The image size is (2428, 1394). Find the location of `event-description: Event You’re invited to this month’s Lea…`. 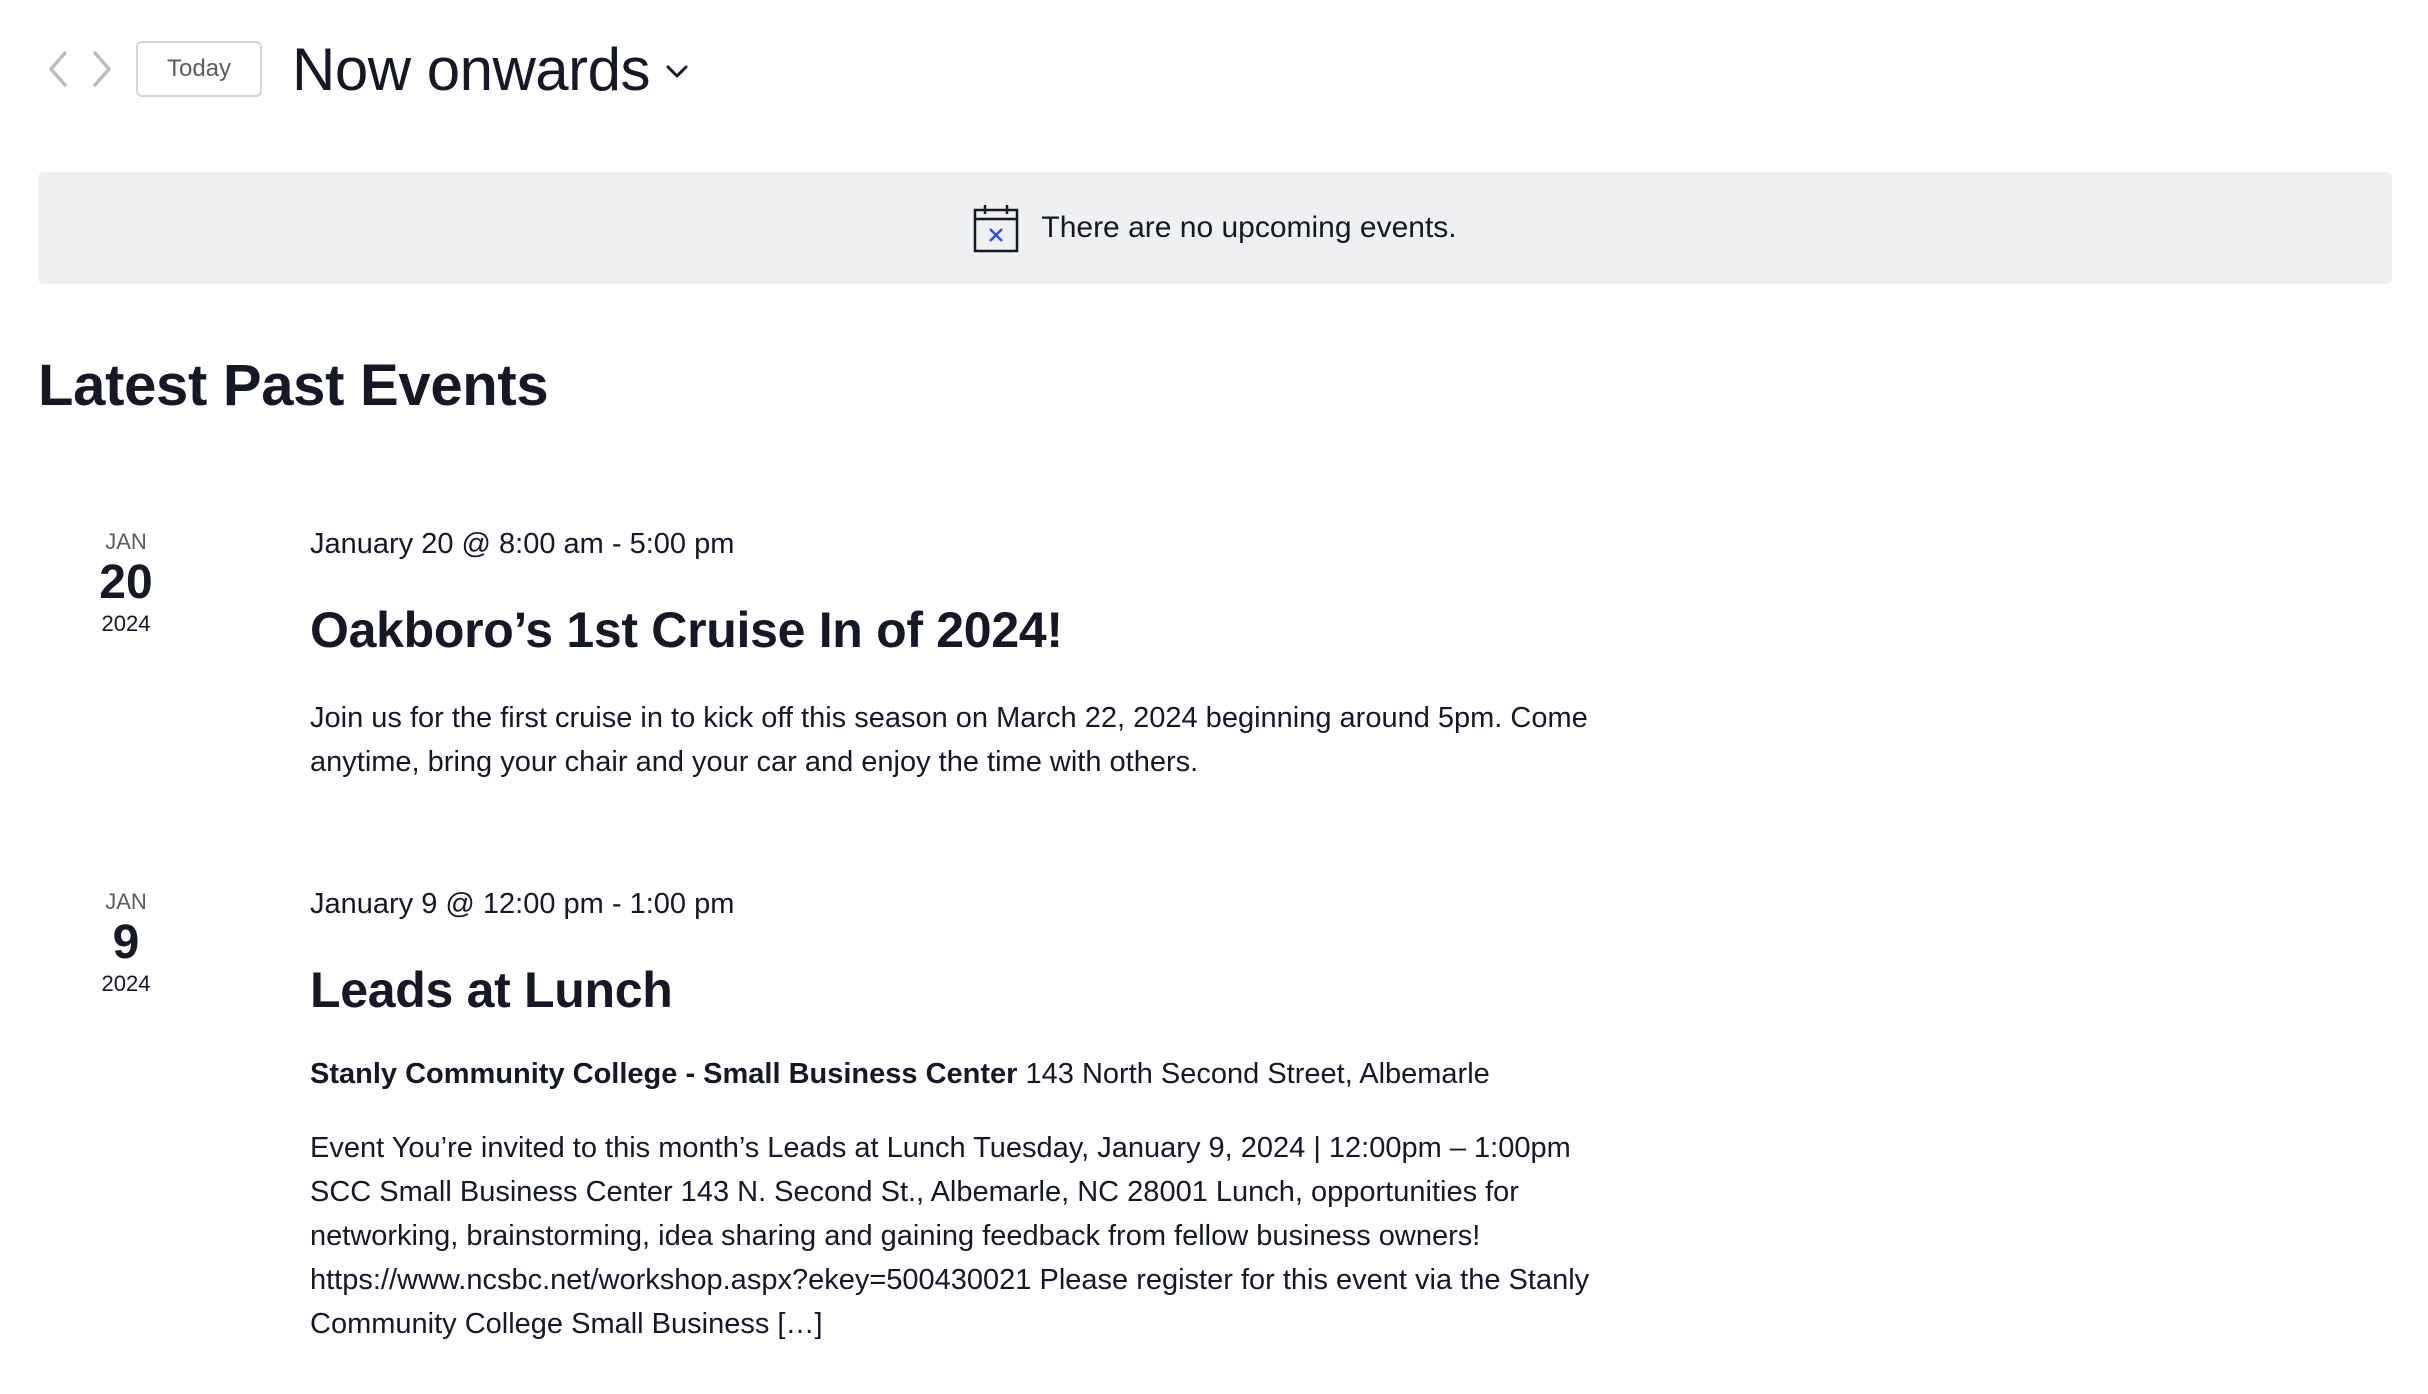

event-description: Event You’re invited to this month’s Lea… is located at coordinates (950, 1236).